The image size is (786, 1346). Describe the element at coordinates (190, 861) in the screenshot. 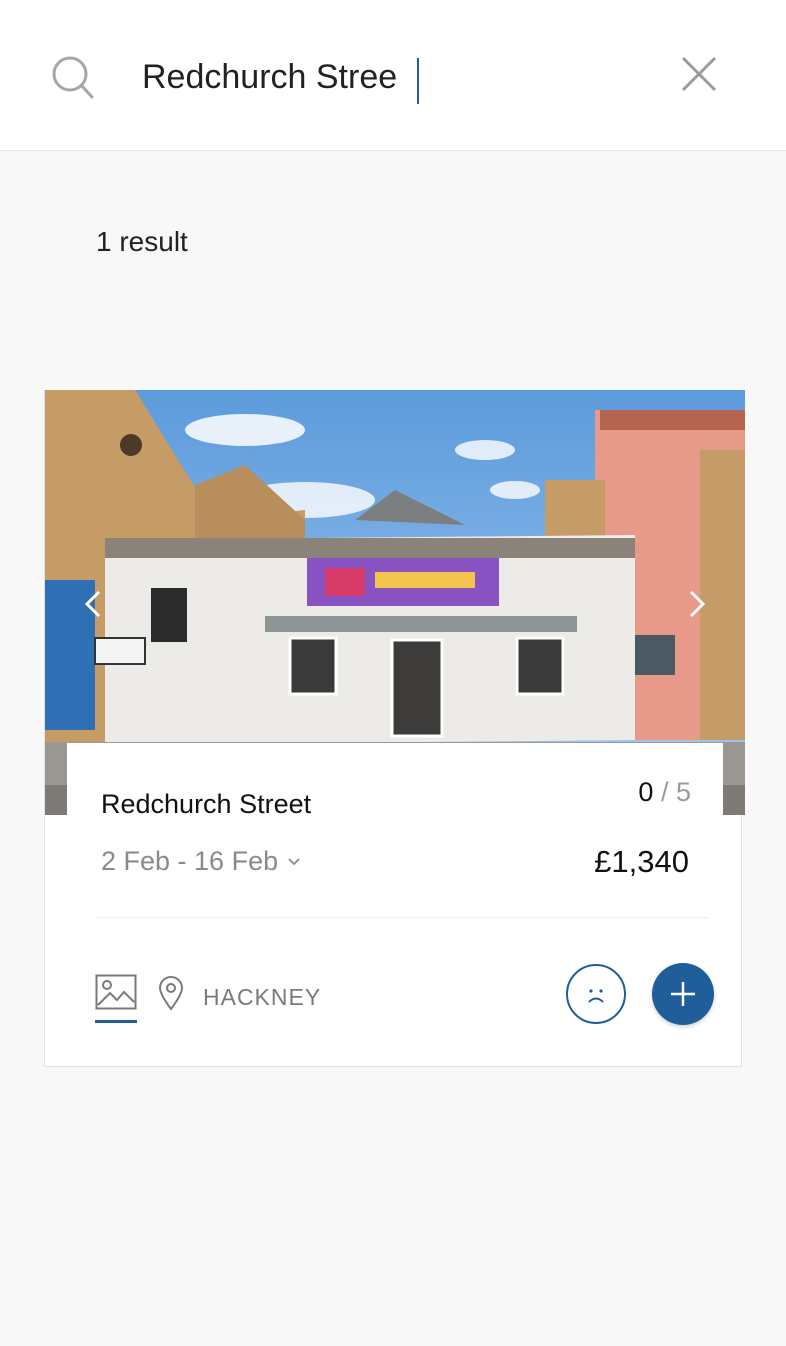

I see `date-range-label: 2 Feb - 16 Feb` at that location.